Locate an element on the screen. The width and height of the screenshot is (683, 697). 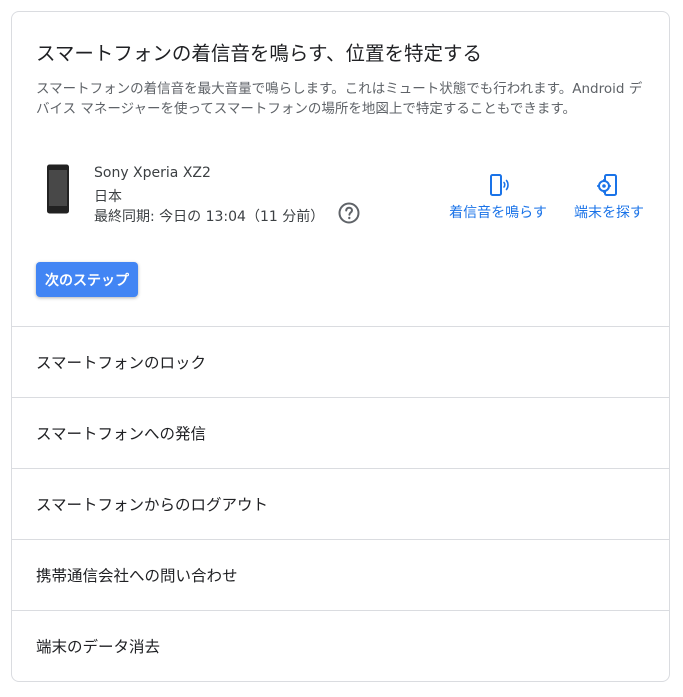
list-item-contact-carrier: 携帯通信会社への問い合わせ is located at coordinates (340, 574).